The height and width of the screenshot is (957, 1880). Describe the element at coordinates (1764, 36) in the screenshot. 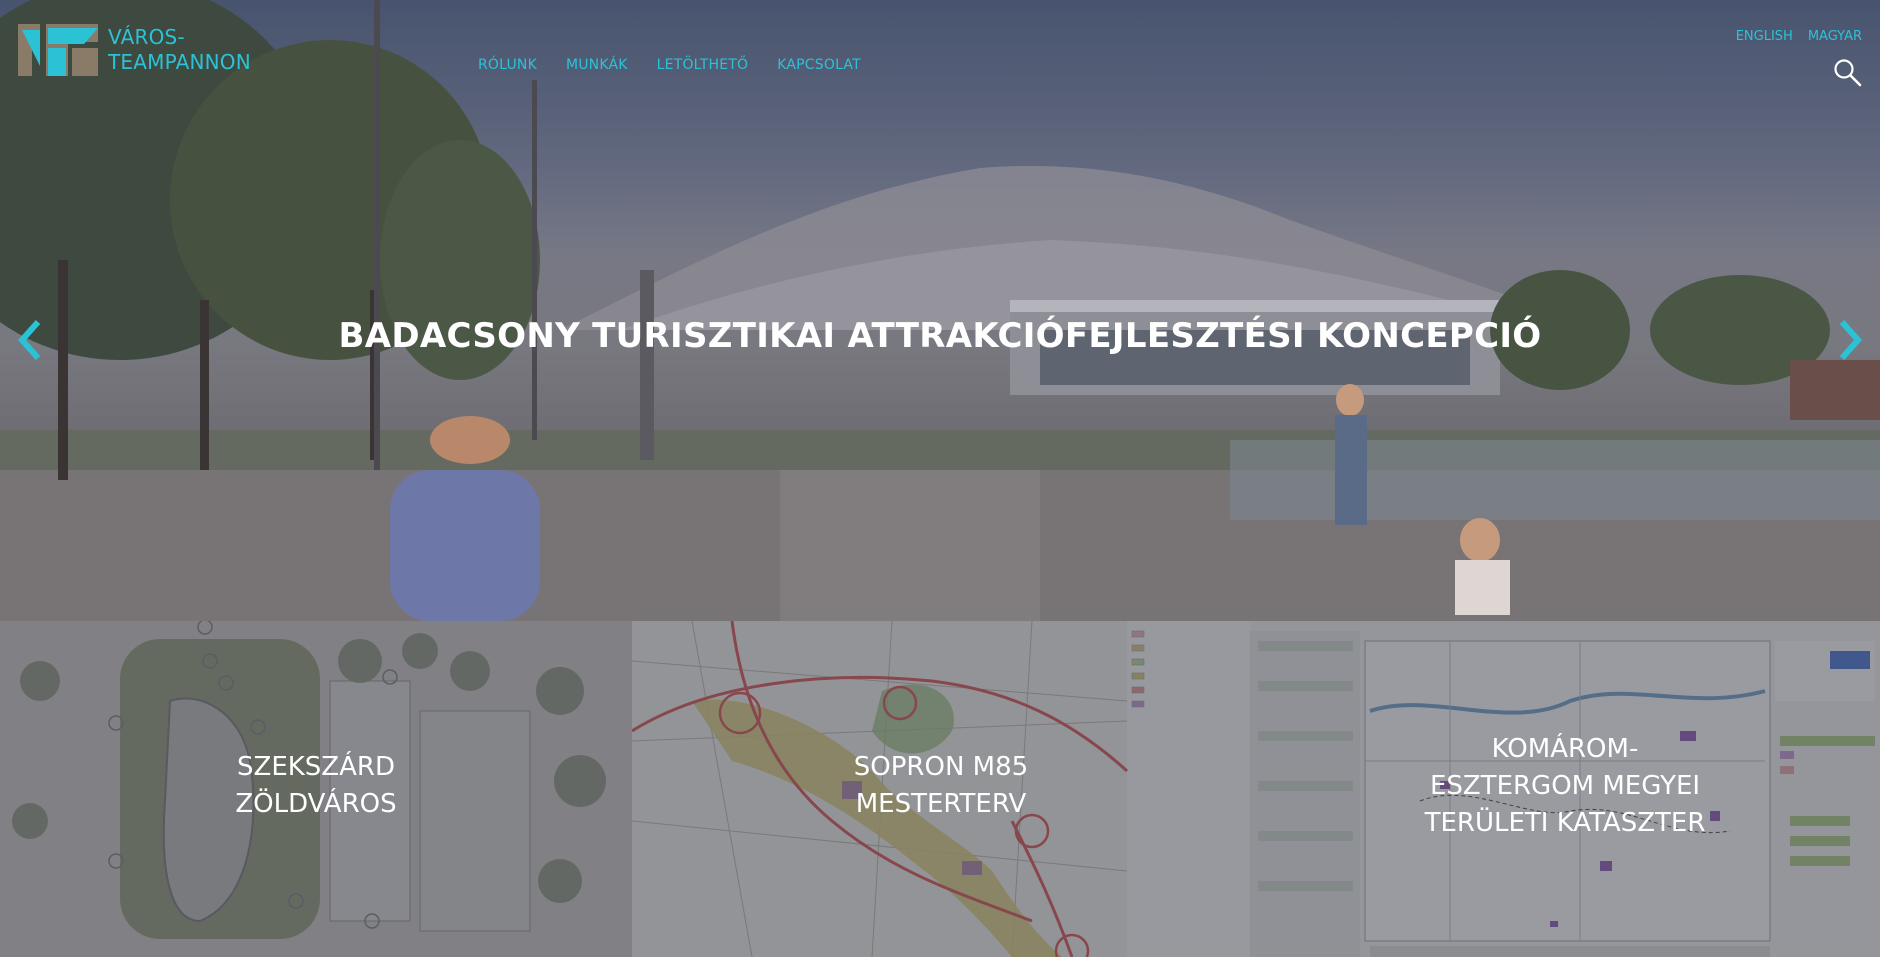

I see `lang-english: ENGLISH` at that location.